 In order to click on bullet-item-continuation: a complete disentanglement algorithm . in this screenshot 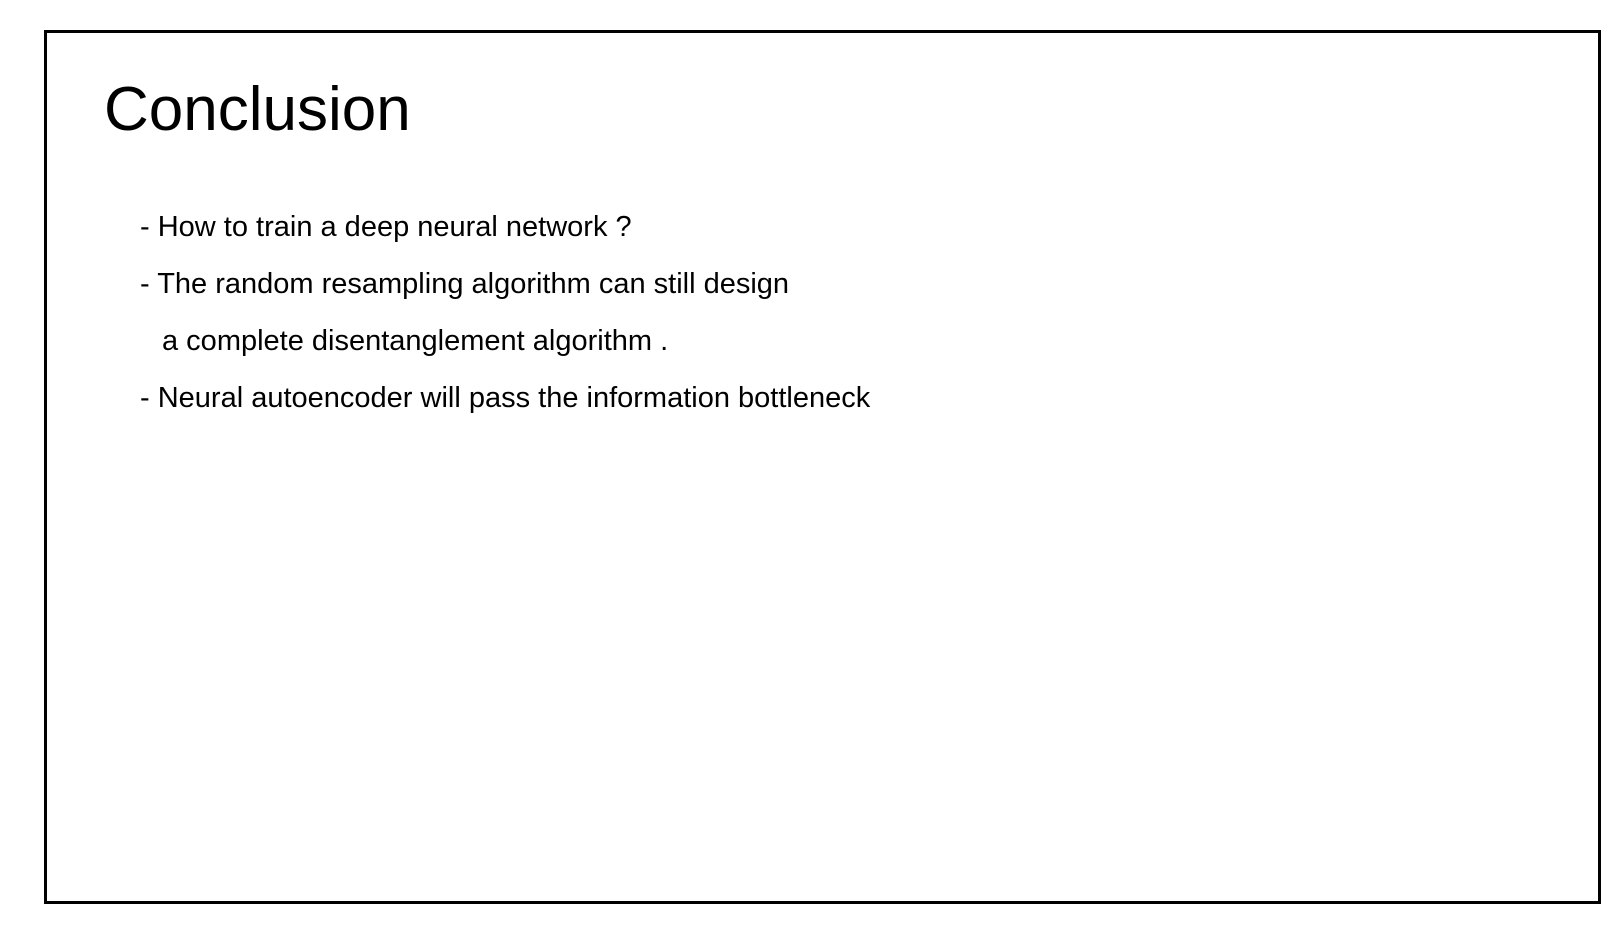, I will do `click(415, 341)`.